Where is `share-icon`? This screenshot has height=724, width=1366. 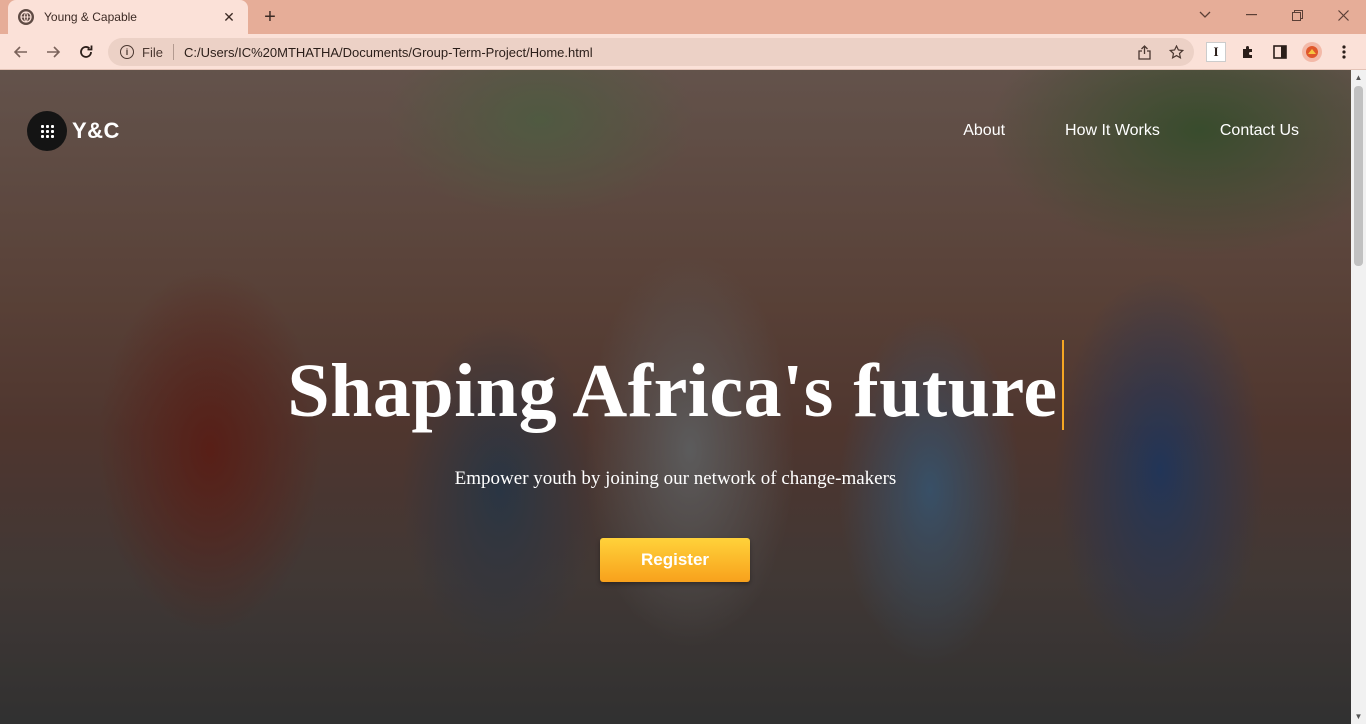
share-icon is located at coordinates (1144, 52).